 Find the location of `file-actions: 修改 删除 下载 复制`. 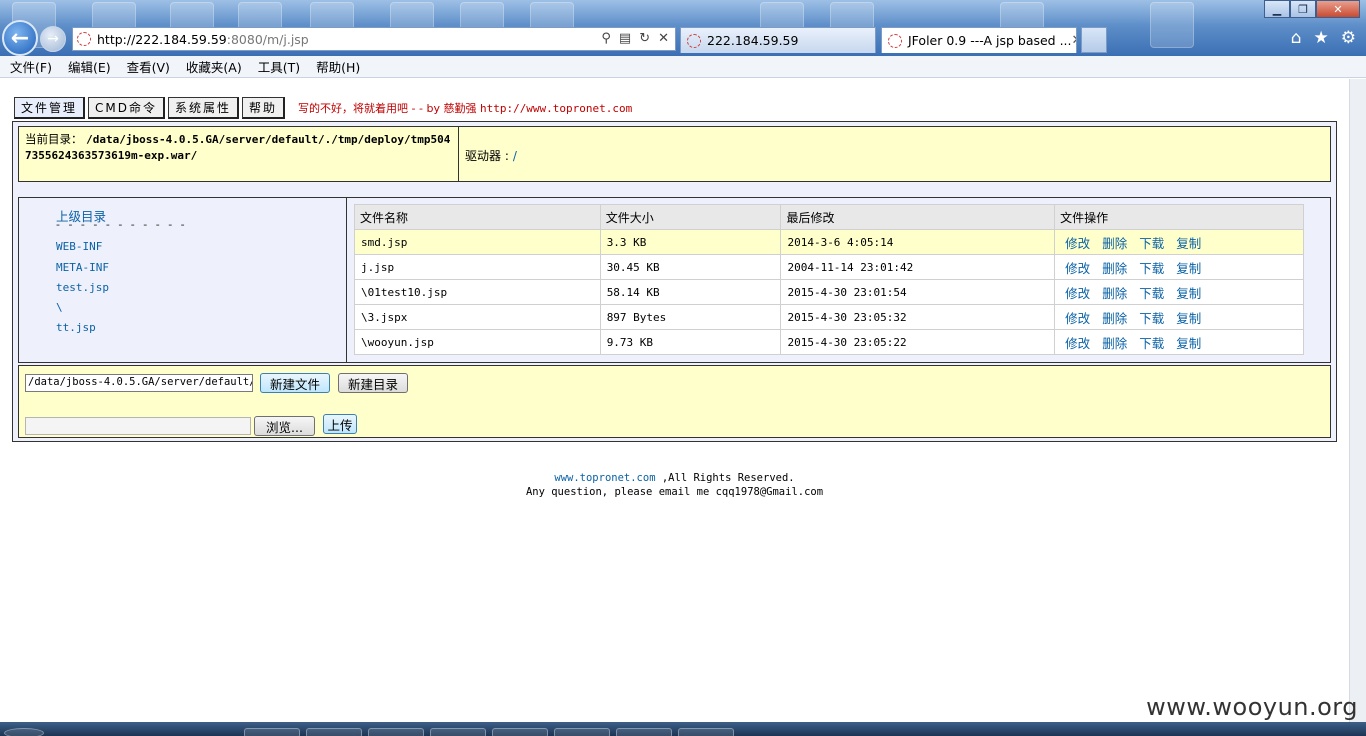

file-actions: 修改 删除 下载 复制 is located at coordinates (1179, 292).